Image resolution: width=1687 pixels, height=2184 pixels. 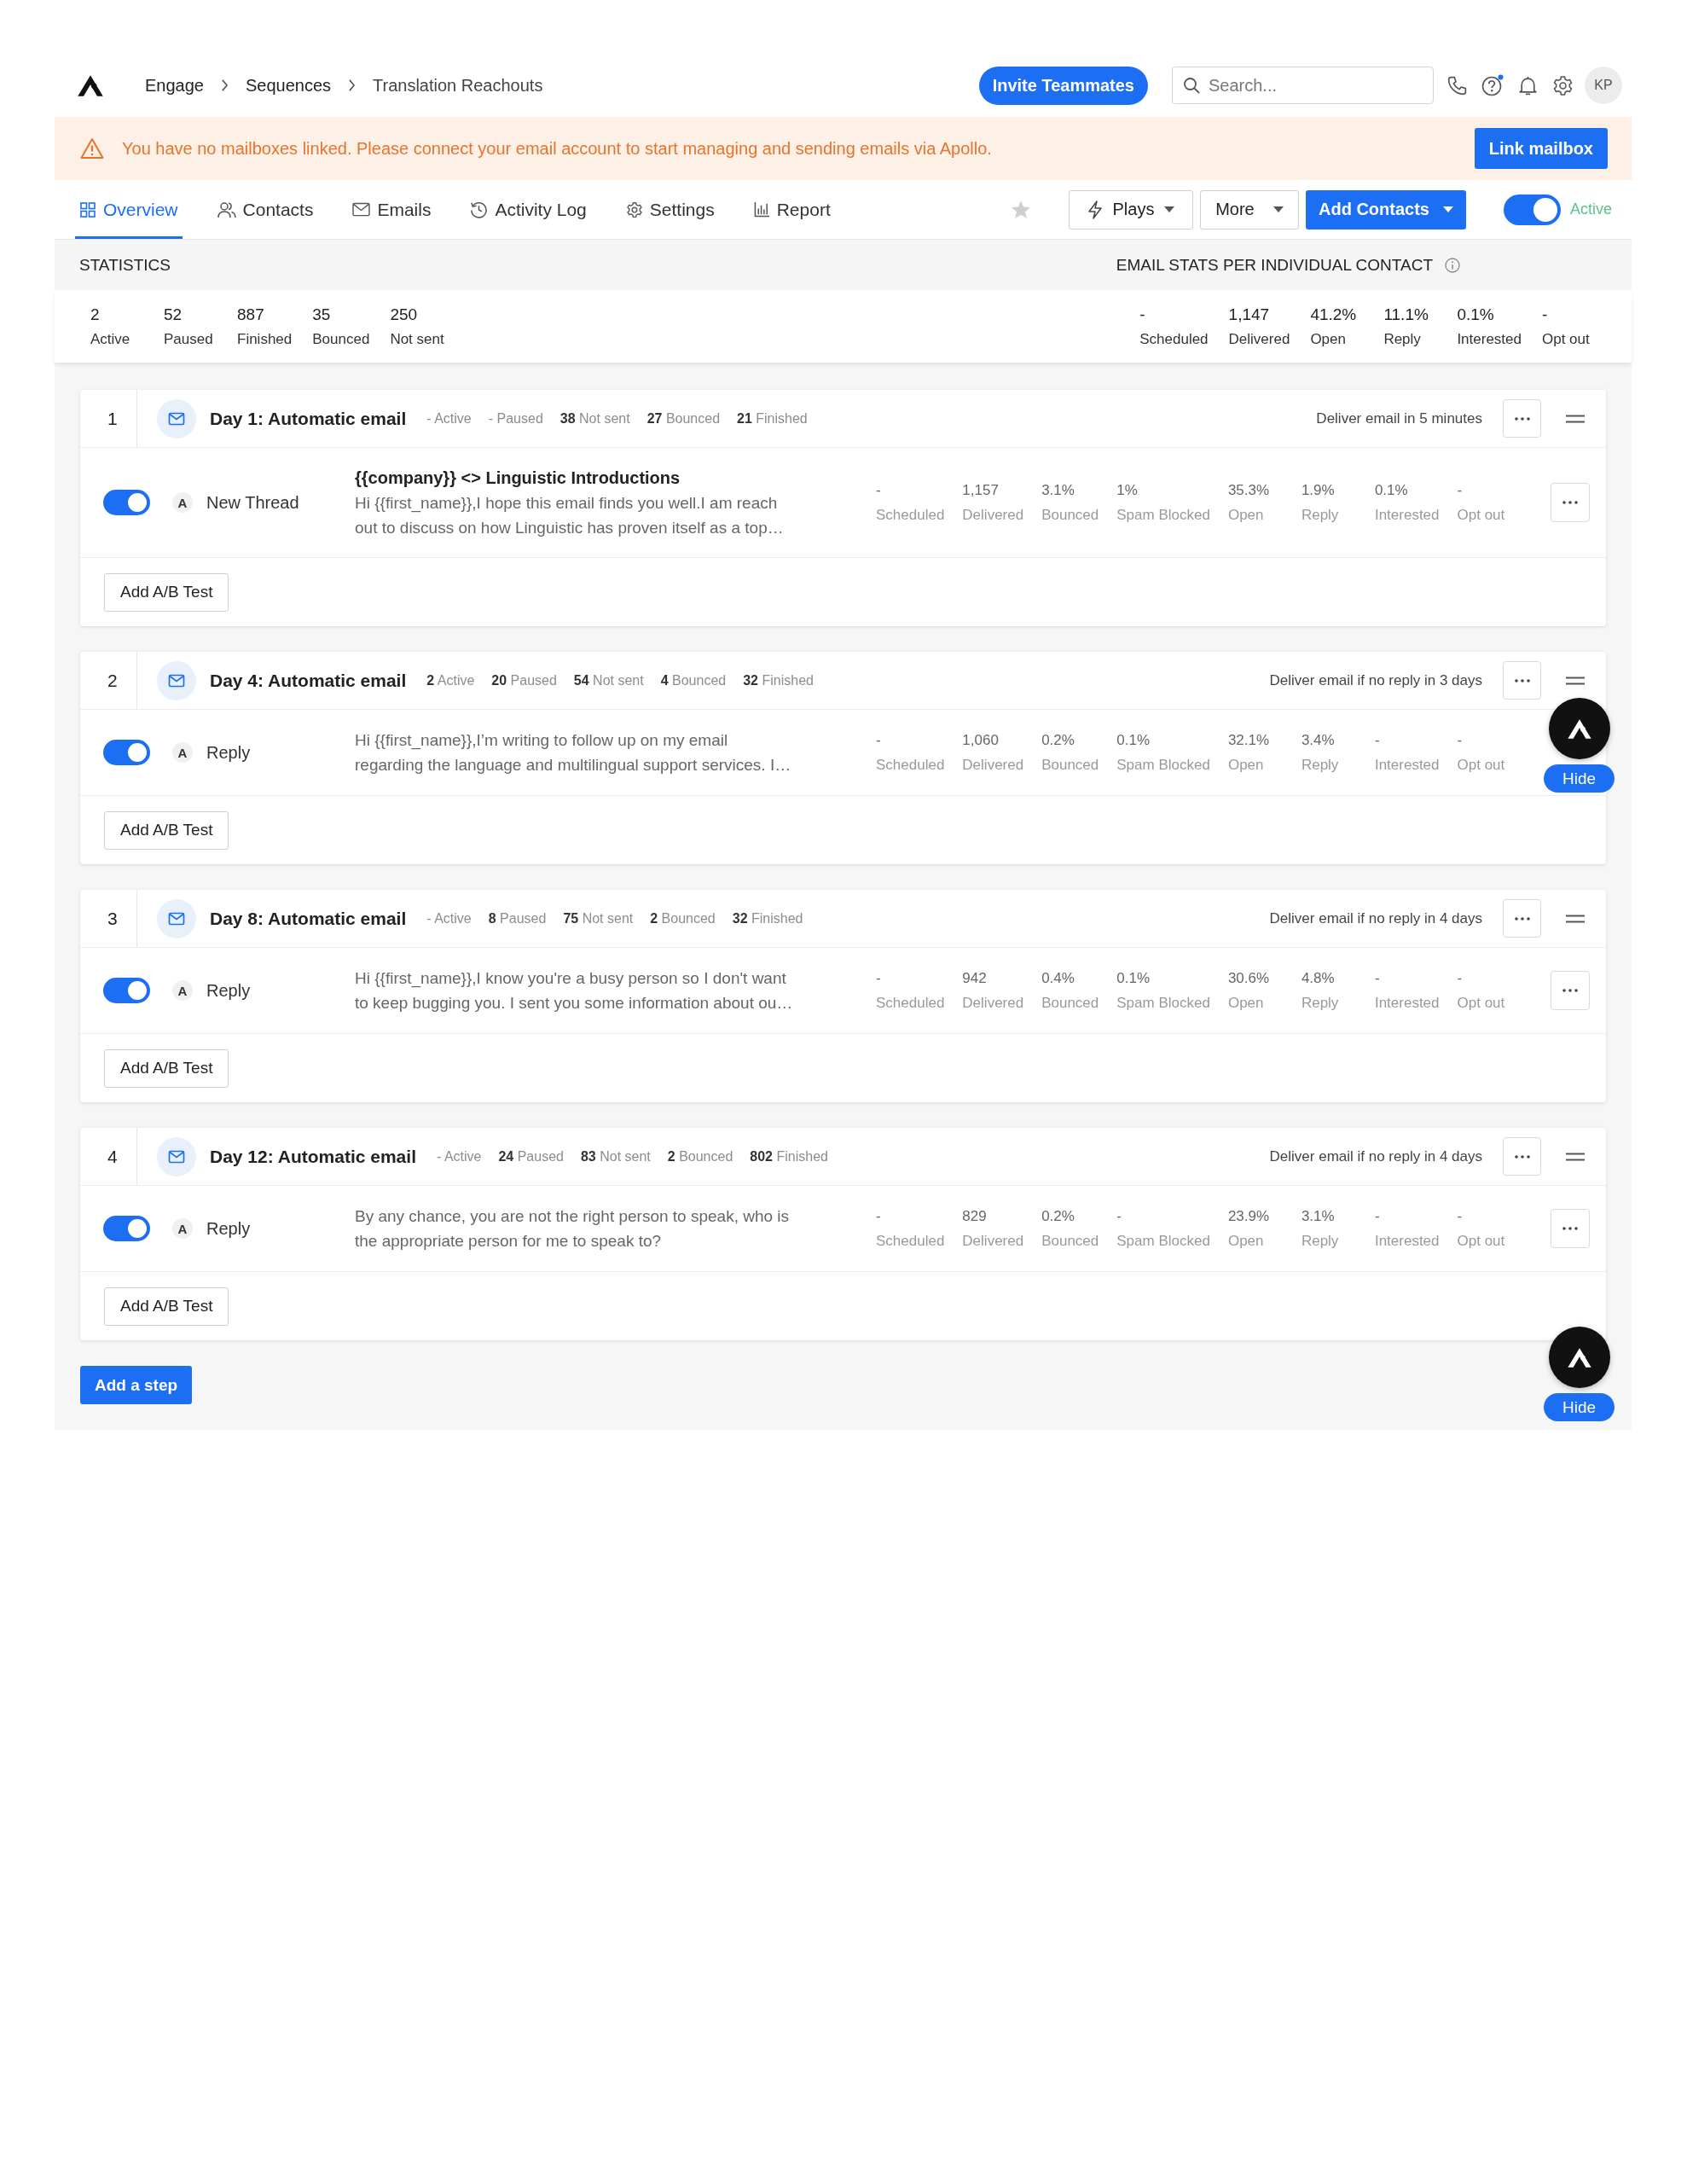 What do you see at coordinates (528, 209) in the screenshot?
I see `tab: Activity Log` at bounding box center [528, 209].